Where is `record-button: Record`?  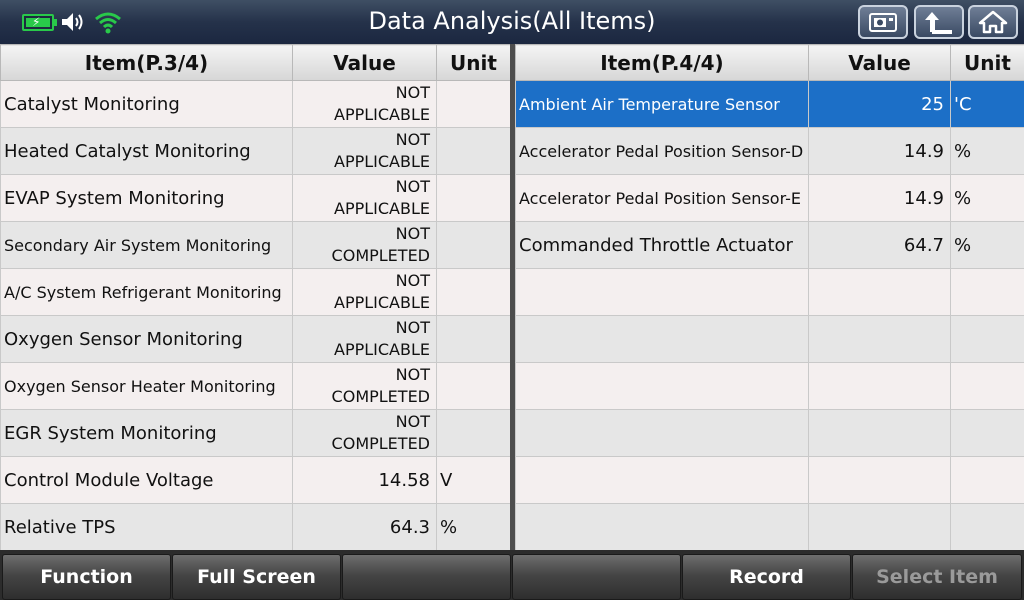
record-button: Record is located at coordinates (766, 577).